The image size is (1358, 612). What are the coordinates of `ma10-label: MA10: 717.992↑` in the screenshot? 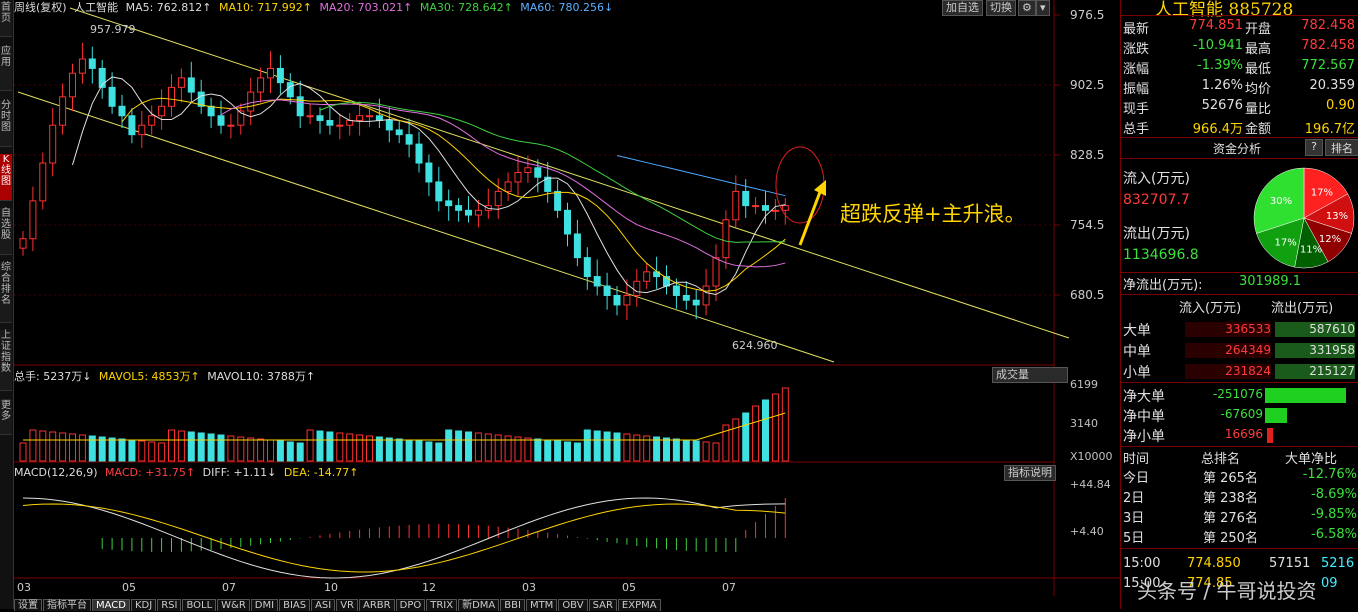 It's located at (265, 7).